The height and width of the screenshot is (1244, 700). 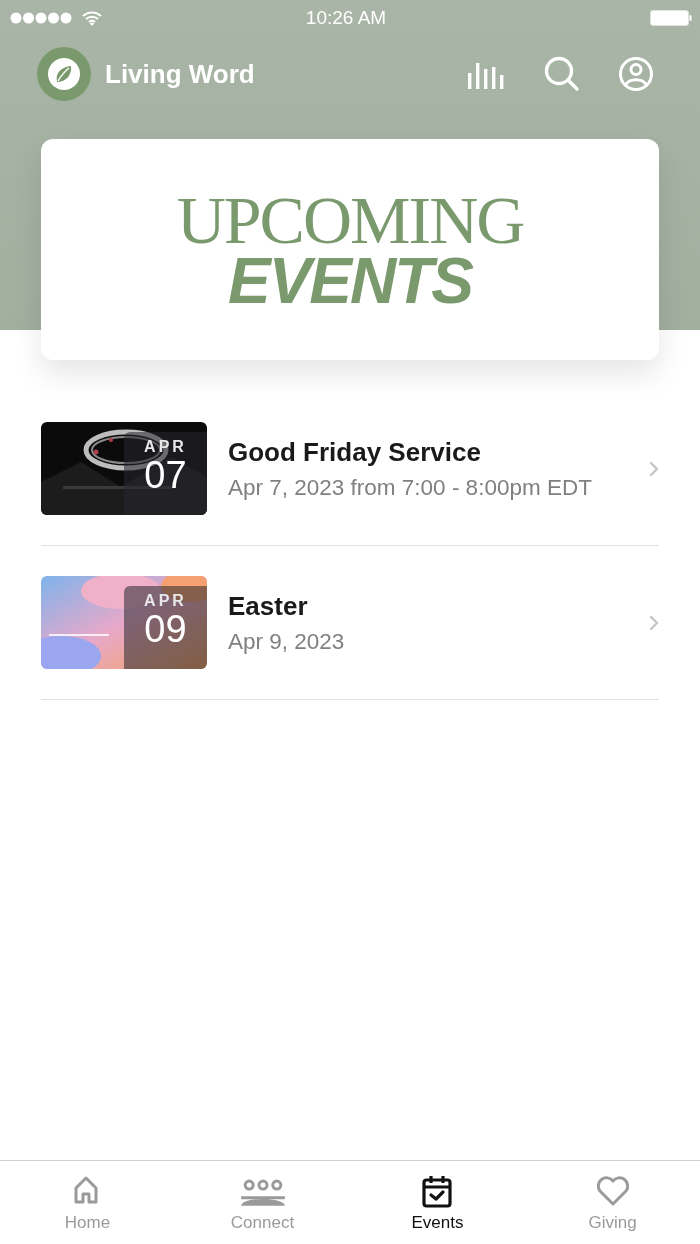 What do you see at coordinates (180, 74) in the screenshot?
I see `app-title: Living Word` at bounding box center [180, 74].